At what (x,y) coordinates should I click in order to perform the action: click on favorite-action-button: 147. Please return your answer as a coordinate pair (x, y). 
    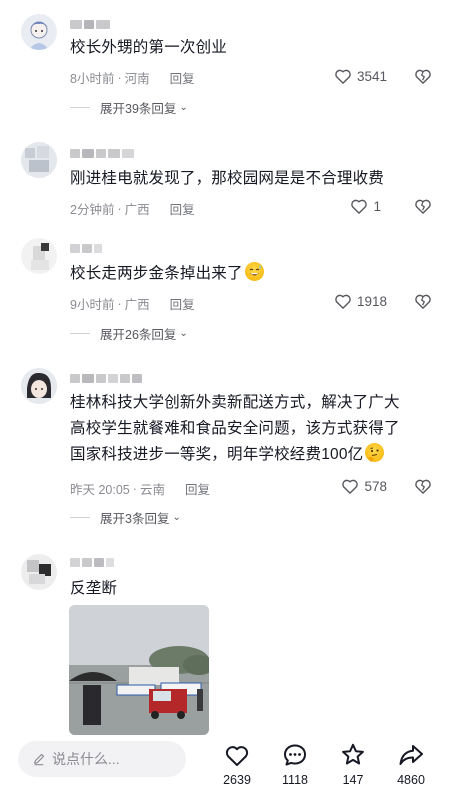
    Looking at the image, I should click on (353, 764).